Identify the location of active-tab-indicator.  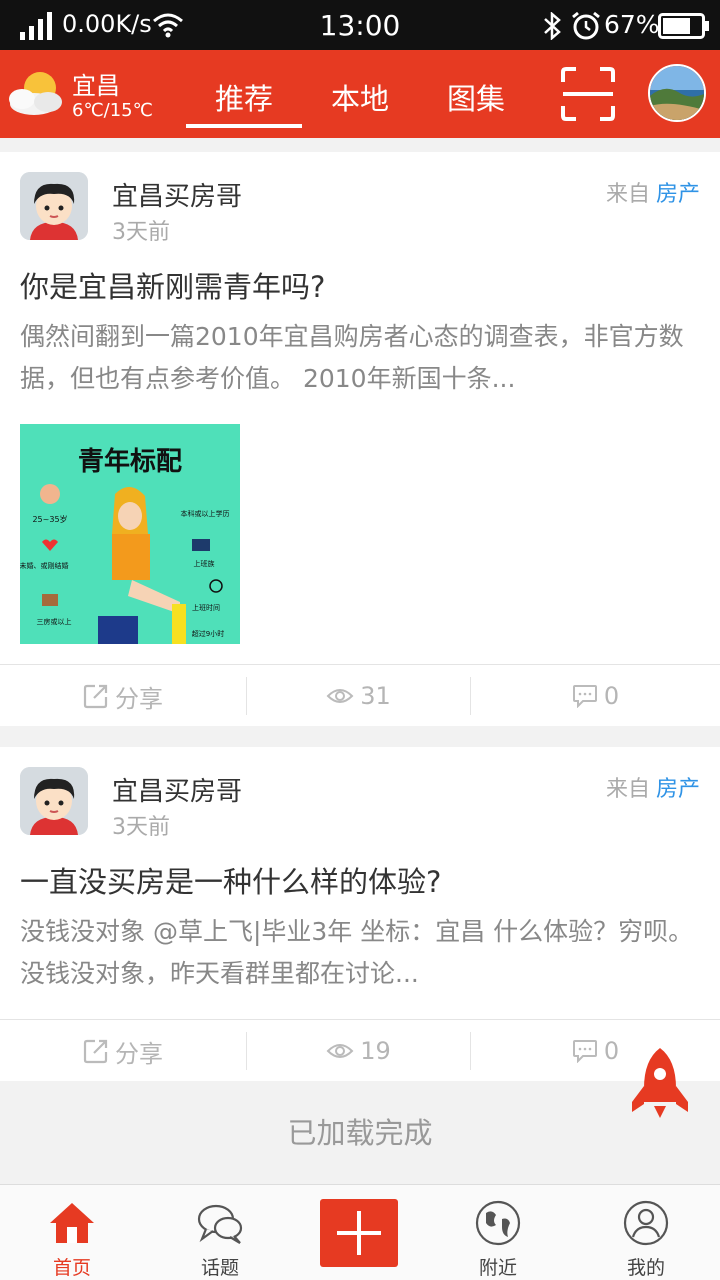
(244, 126).